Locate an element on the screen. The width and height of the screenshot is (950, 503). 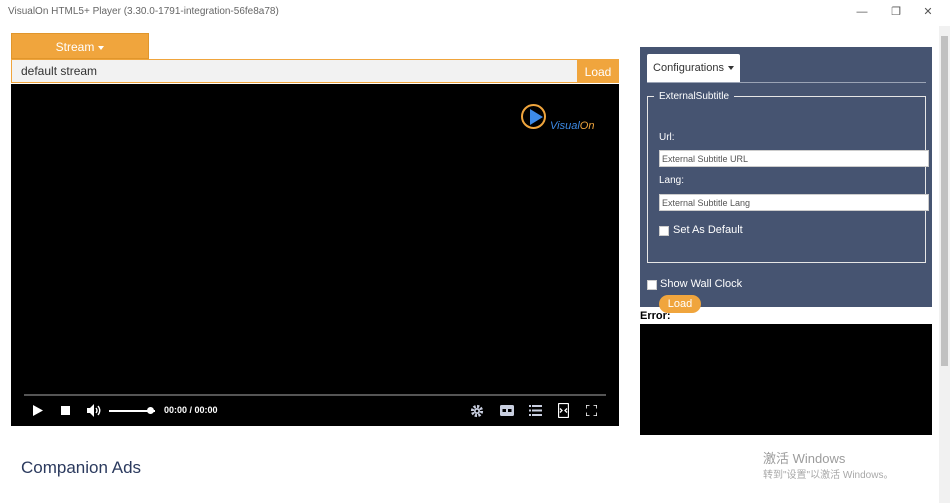
error-output is located at coordinates (786, 379).